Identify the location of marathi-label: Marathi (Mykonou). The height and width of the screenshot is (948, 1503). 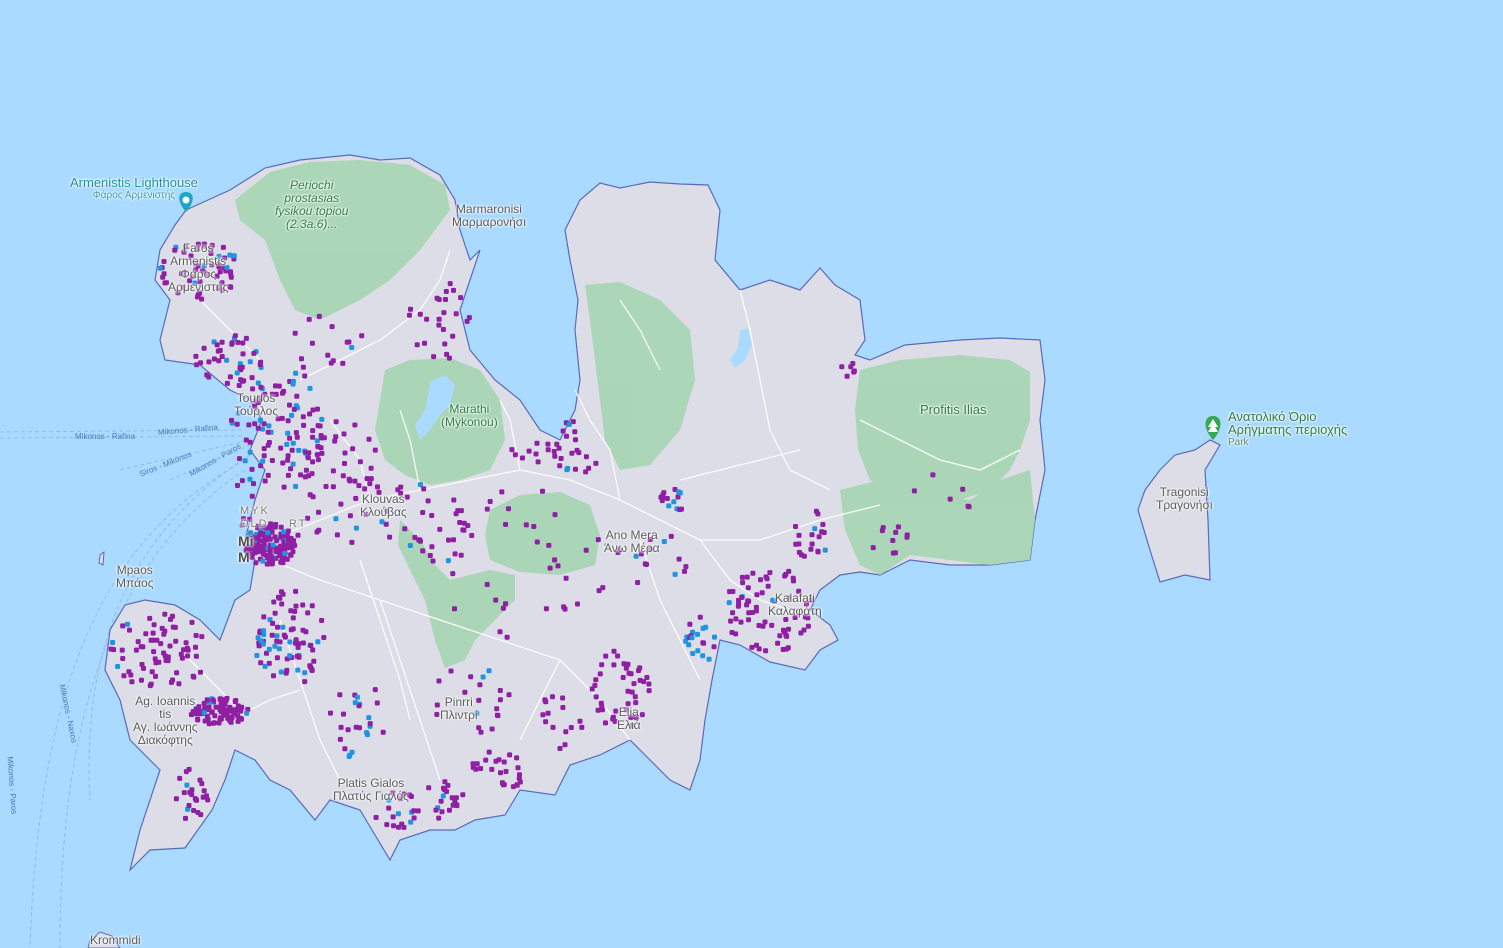
(469, 416).